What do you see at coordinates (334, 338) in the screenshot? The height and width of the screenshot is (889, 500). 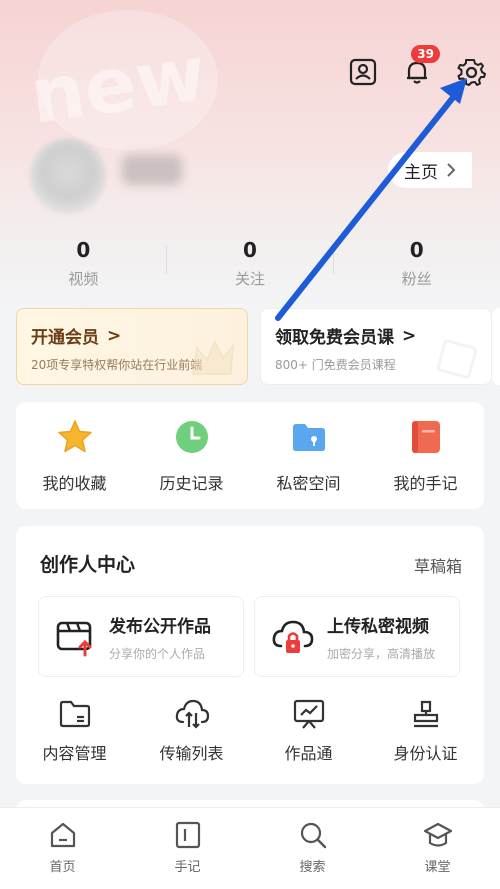 I see `free-course-title-text: 领取免费会员课` at bounding box center [334, 338].